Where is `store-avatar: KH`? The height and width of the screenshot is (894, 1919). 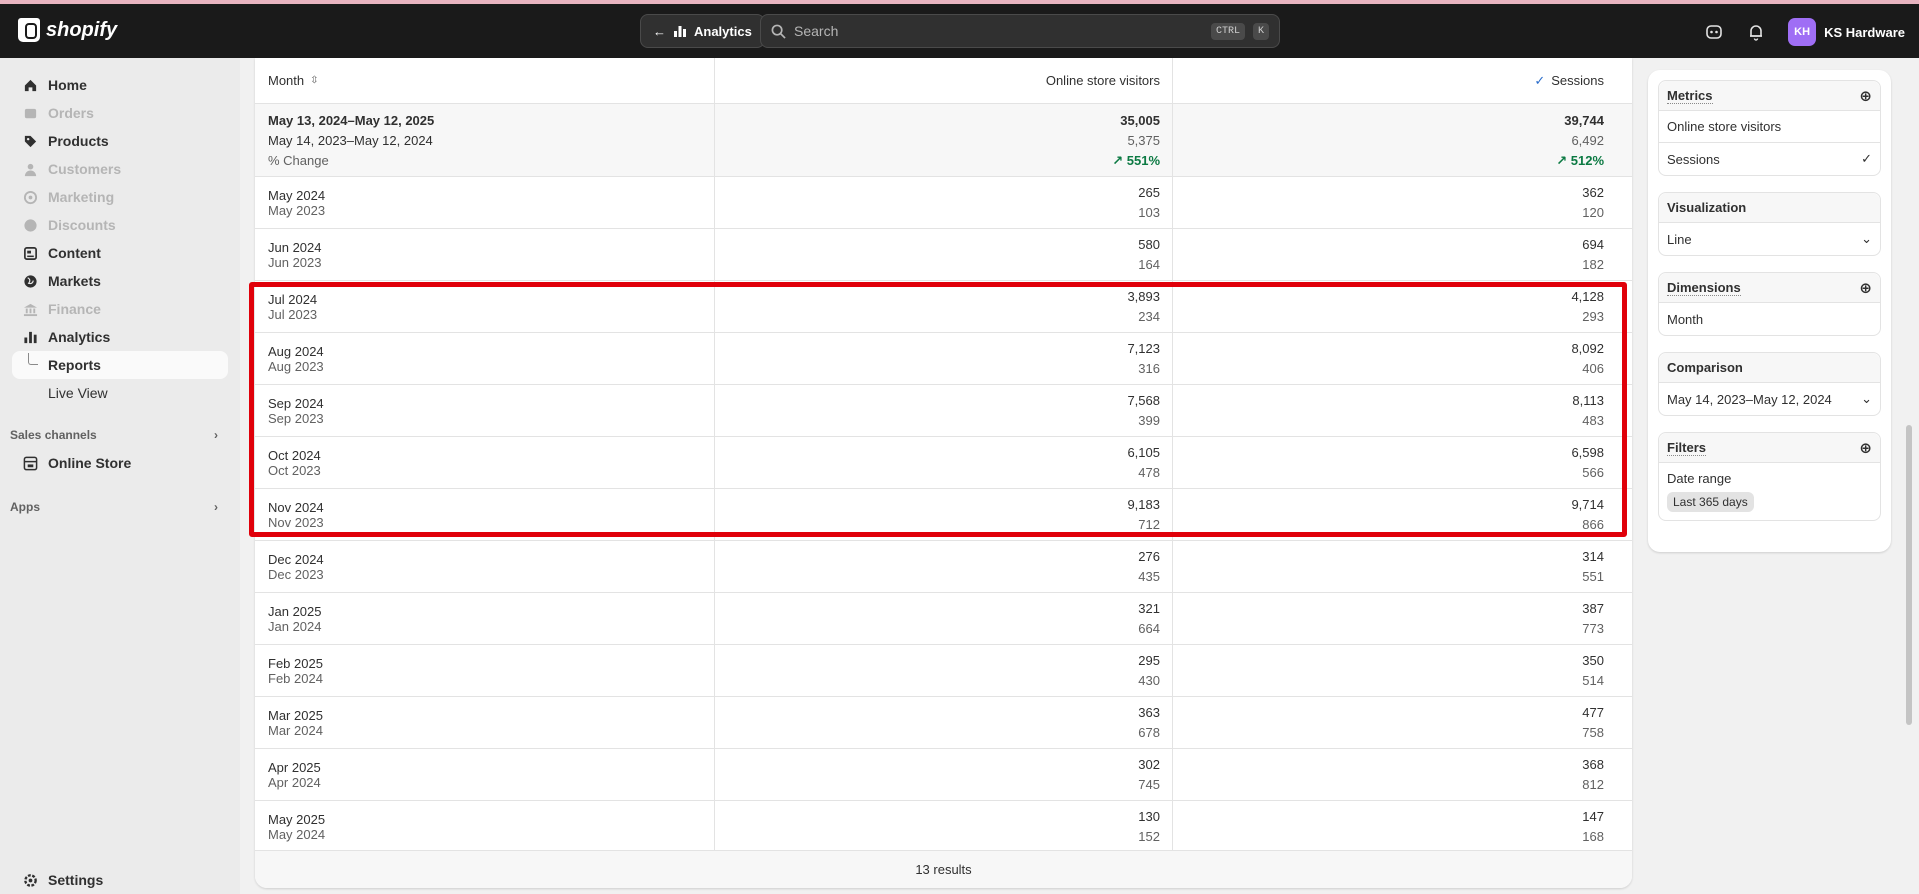 store-avatar: KH is located at coordinates (1802, 32).